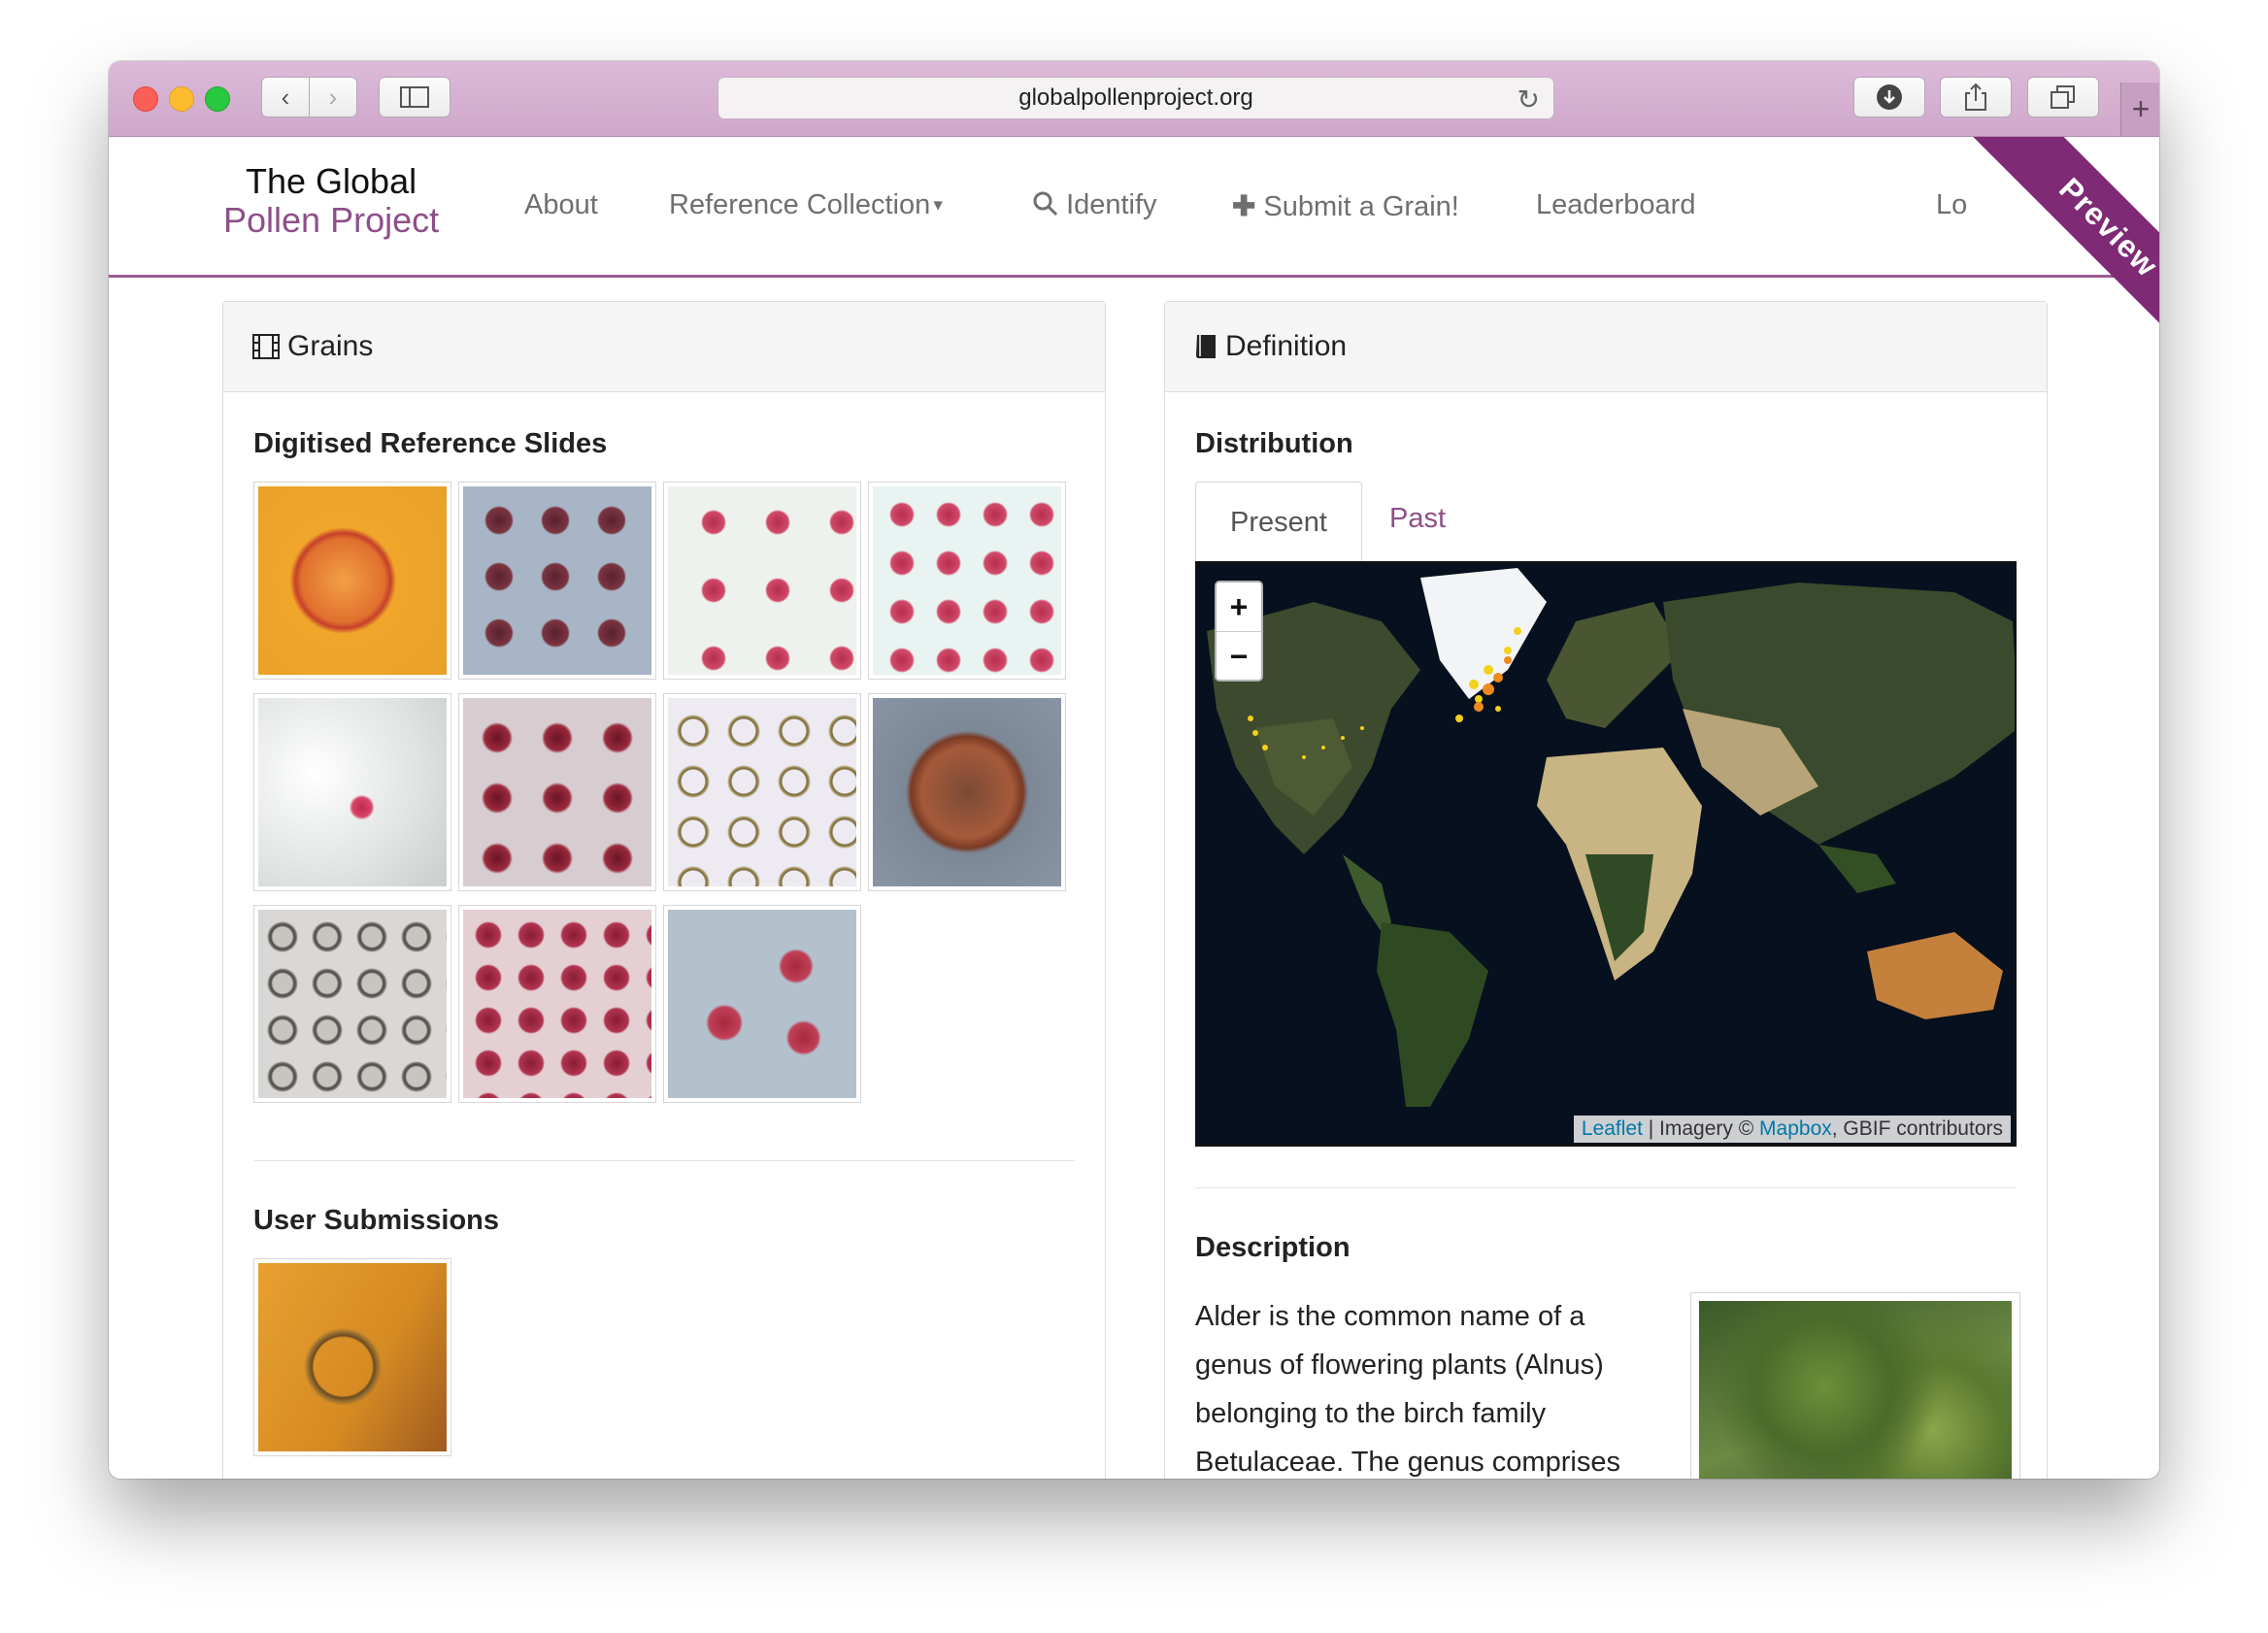  What do you see at coordinates (1361, 206) in the screenshot?
I see `nav-submit-label: Submit a Grain!` at bounding box center [1361, 206].